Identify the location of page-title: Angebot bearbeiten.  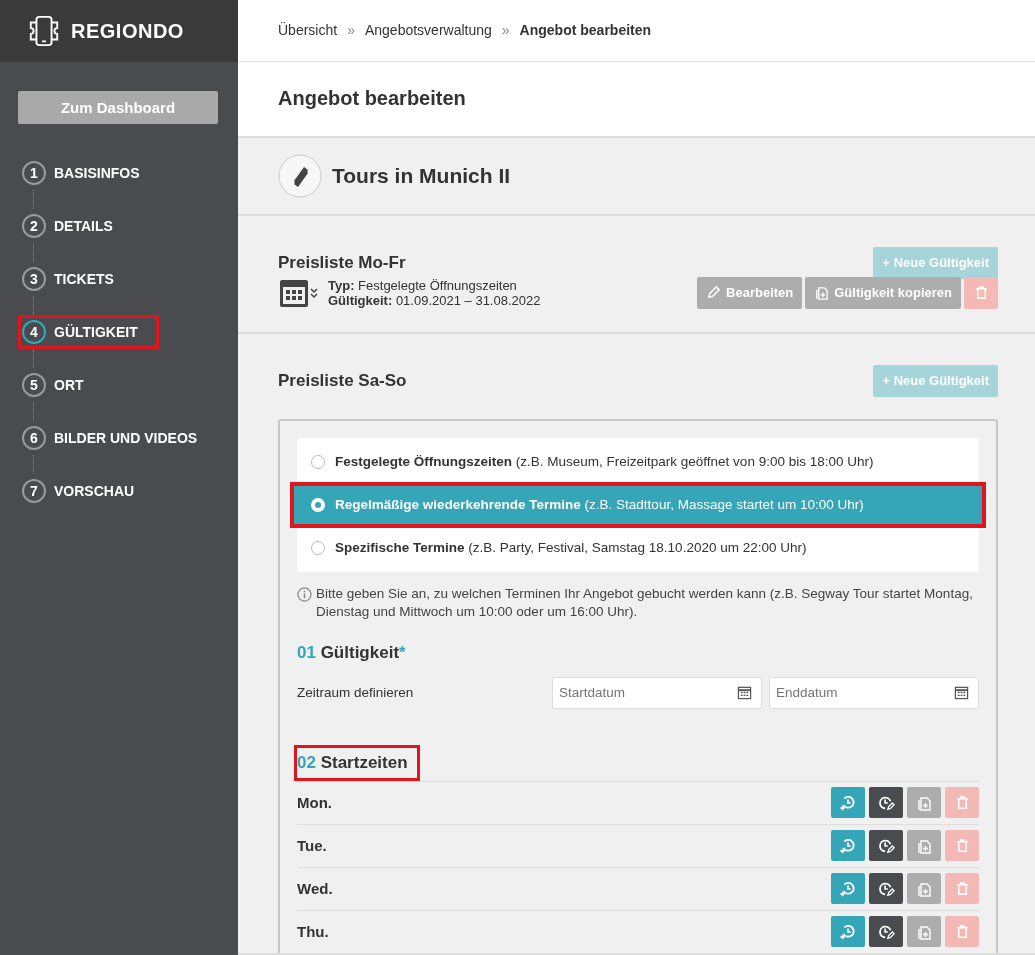
(372, 99).